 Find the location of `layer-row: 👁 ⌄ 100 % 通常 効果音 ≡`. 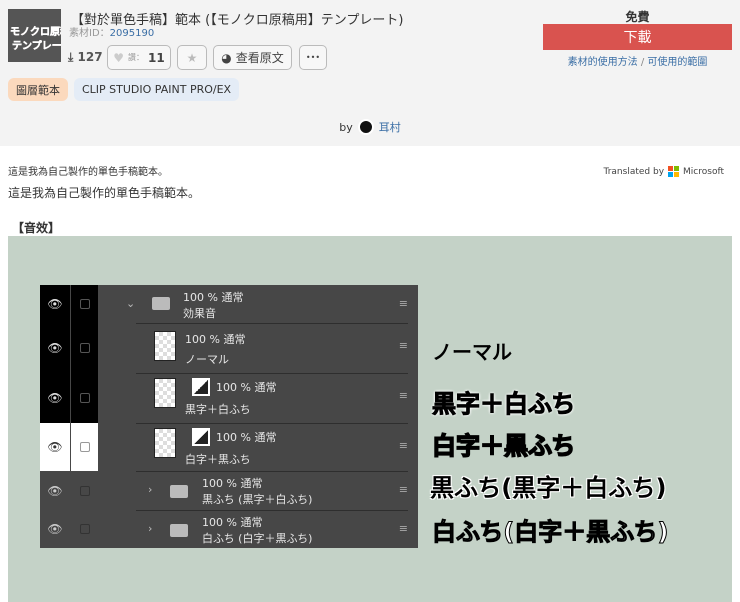

layer-row: 👁 ⌄ 100 % 通常 効果音 ≡ is located at coordinates (229, 304).